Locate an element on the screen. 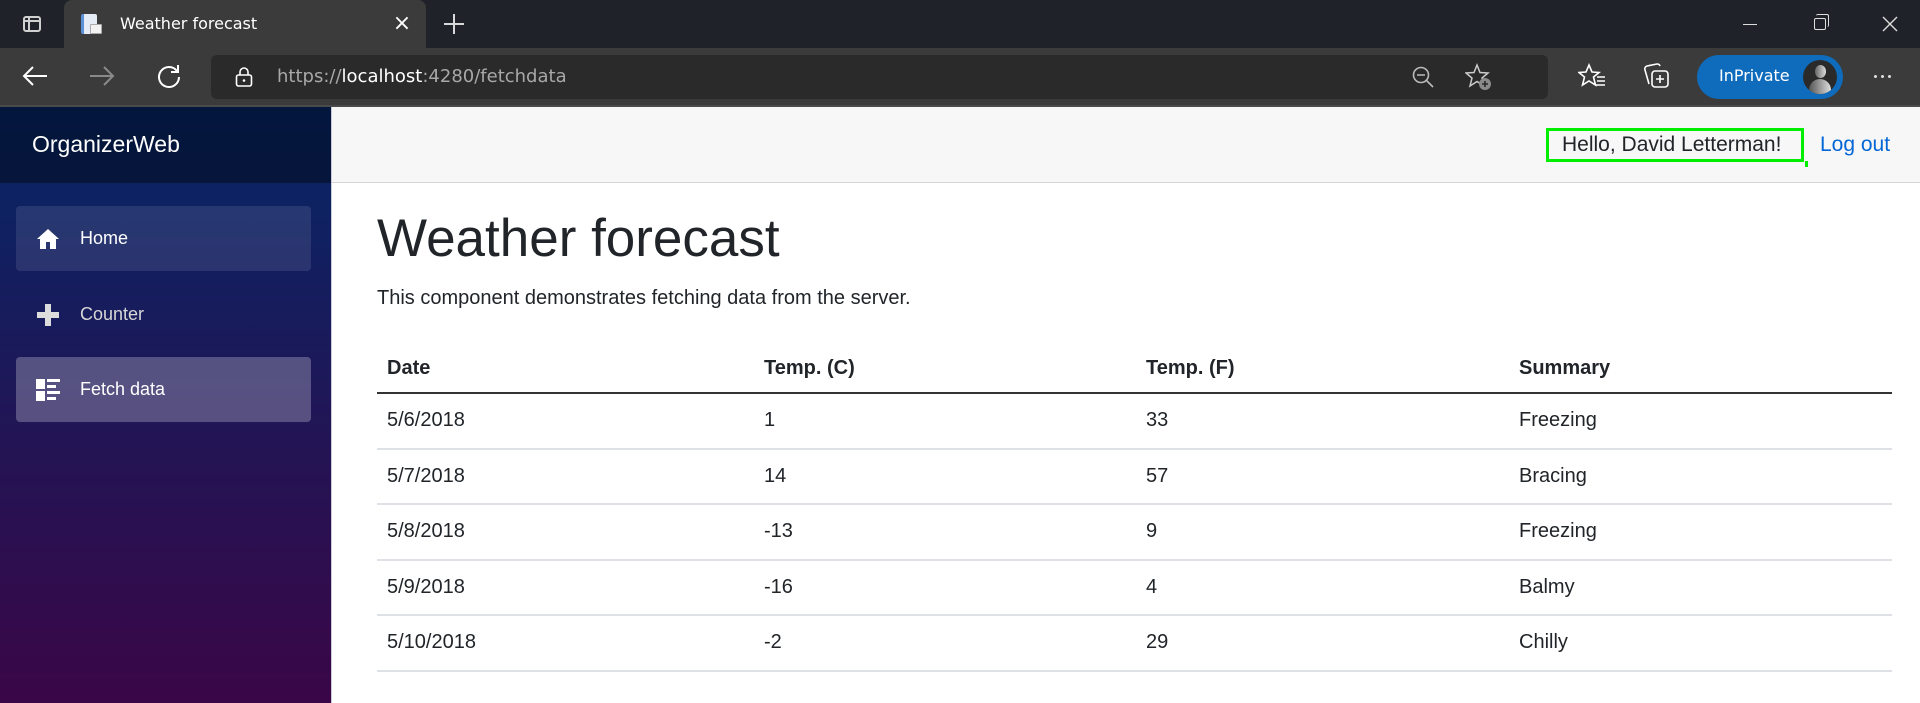 This screenshot has width=1920, height=703. cell-temp-c: 14 is located at coordinates (945, 476).